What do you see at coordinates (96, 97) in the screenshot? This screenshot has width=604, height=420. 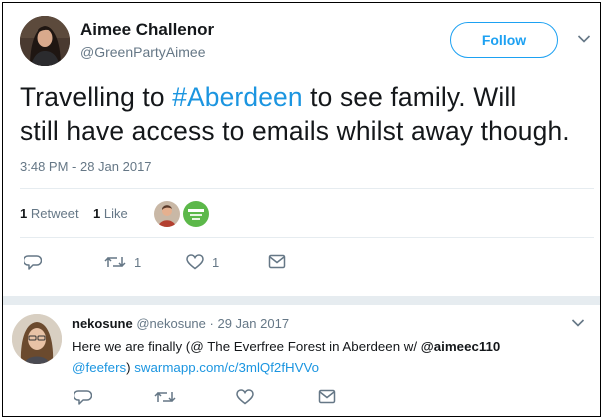 I see `tweet-text-part: Travelling to` at bounding box center [96, 97].